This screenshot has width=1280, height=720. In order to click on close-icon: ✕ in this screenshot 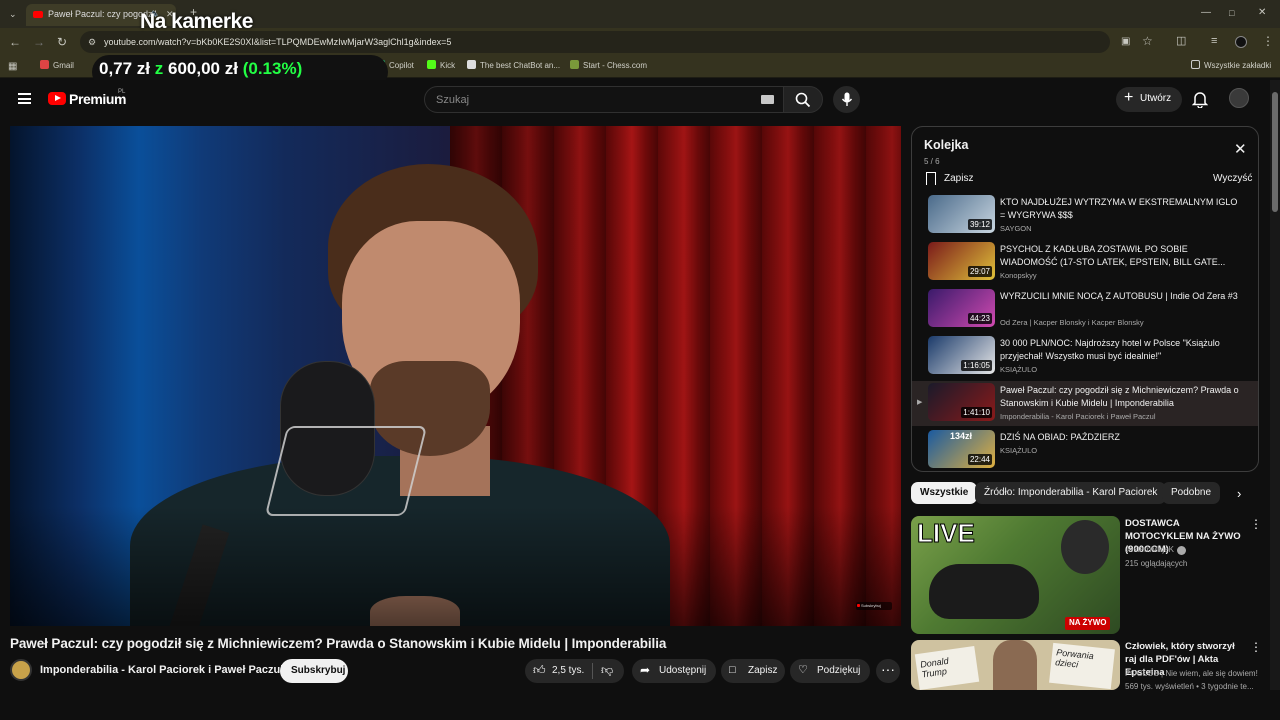, I will do `click(1240, 149)`.